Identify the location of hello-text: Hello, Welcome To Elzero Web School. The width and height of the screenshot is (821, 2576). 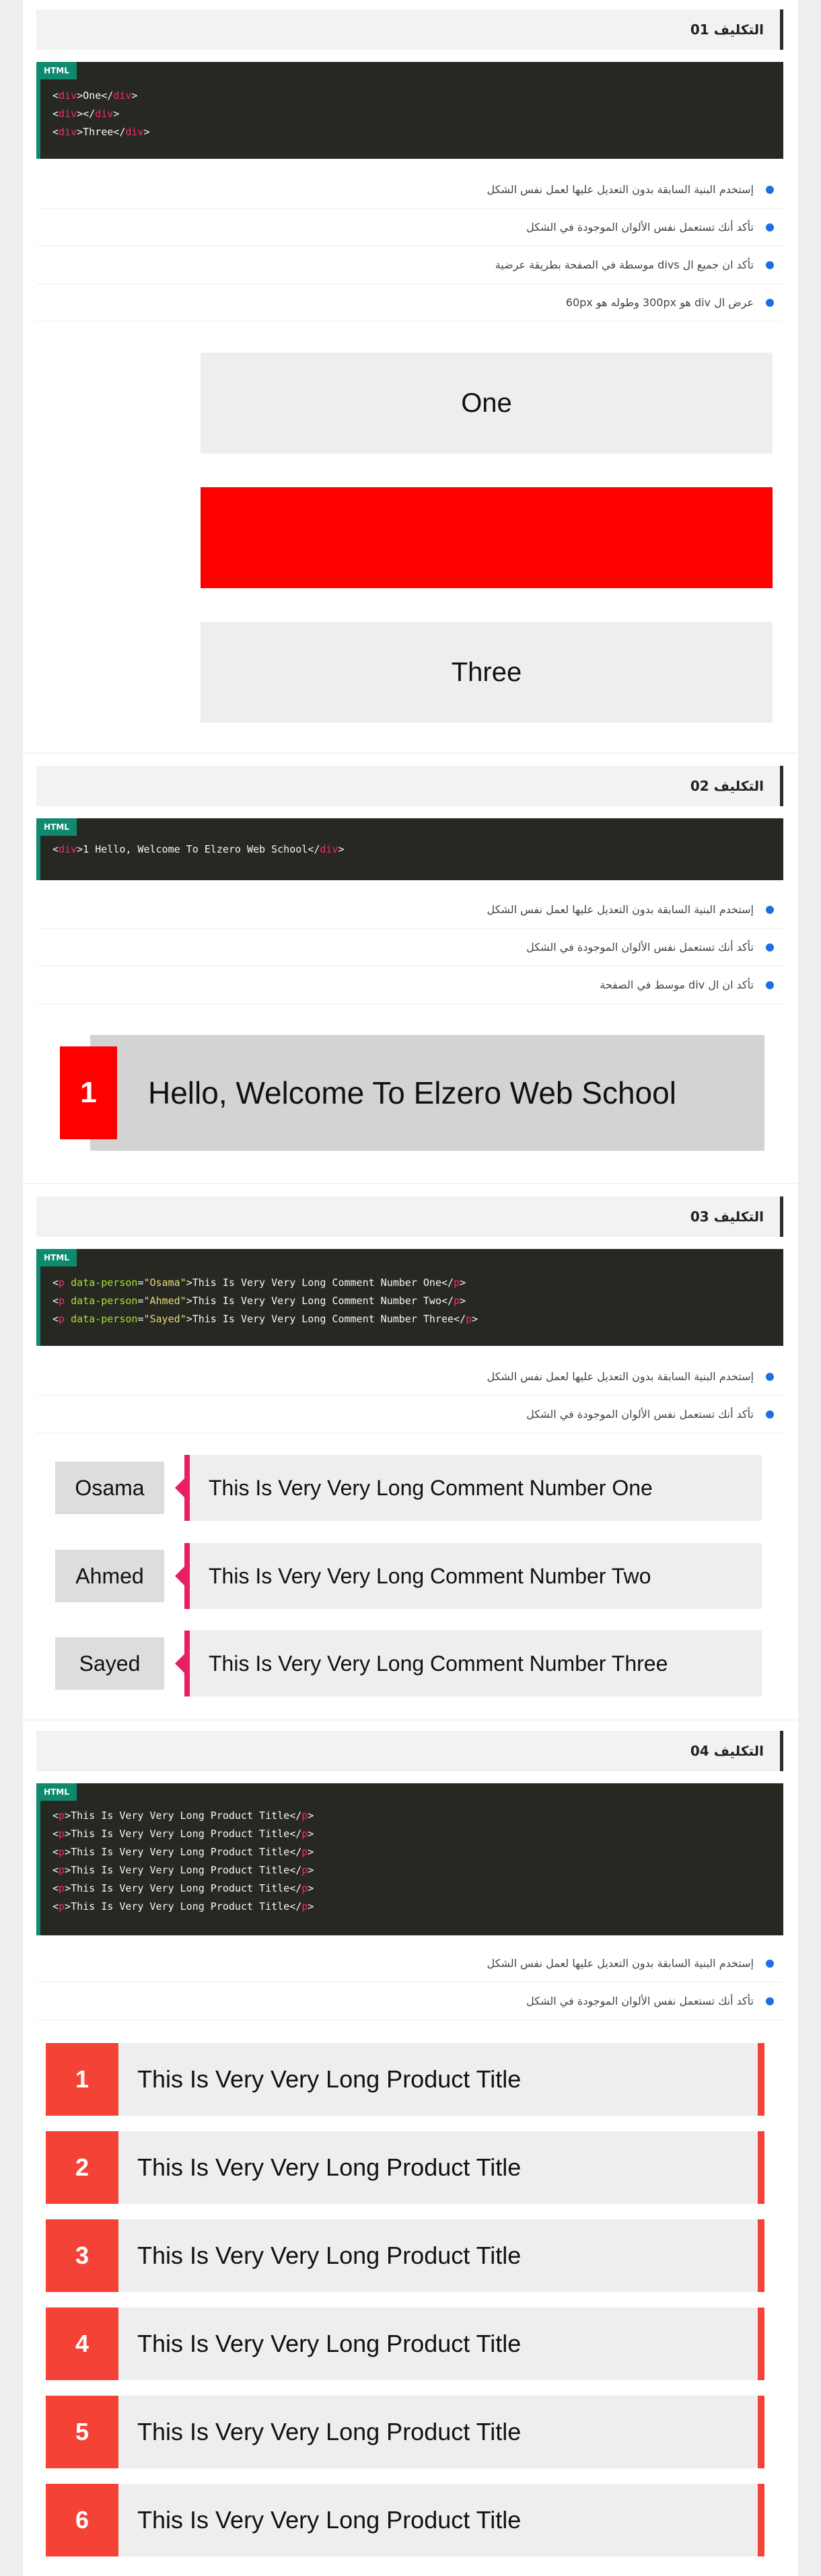
(412, 1092).